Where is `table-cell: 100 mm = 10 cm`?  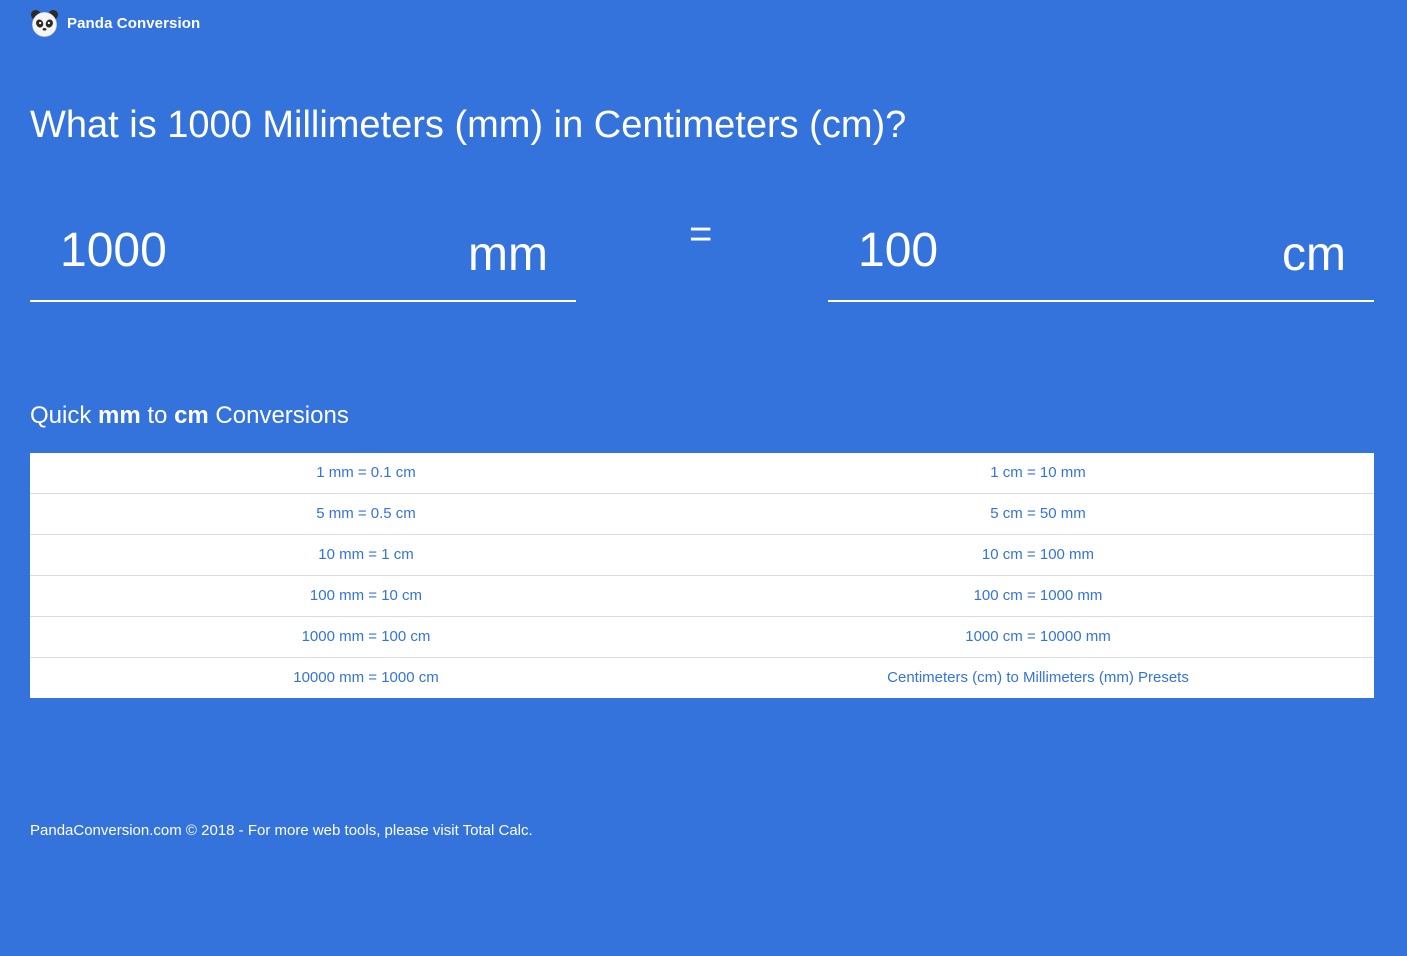
table-cell: 100 mm = 10 cm is located at coordinates (366, 595).